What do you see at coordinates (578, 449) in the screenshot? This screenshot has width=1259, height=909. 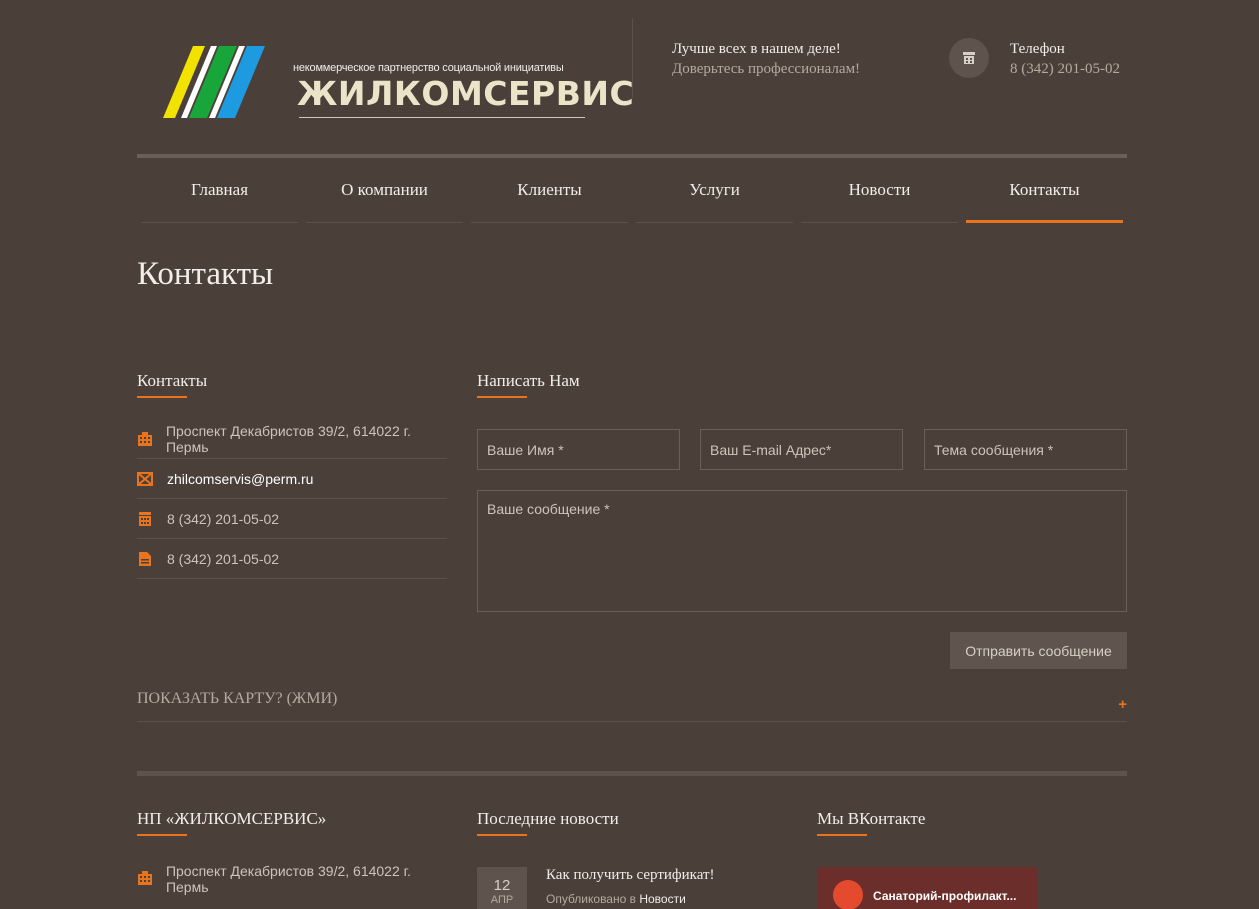 I see `name-input` at bounding box center [578, 449].